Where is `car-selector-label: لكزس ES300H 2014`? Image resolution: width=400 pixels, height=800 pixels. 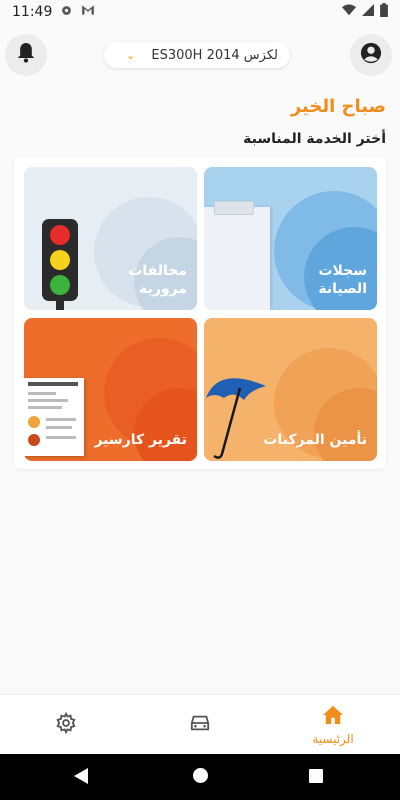 car-selector-label: لكزس ES300H 2014 is located at coordinates (214, 55).